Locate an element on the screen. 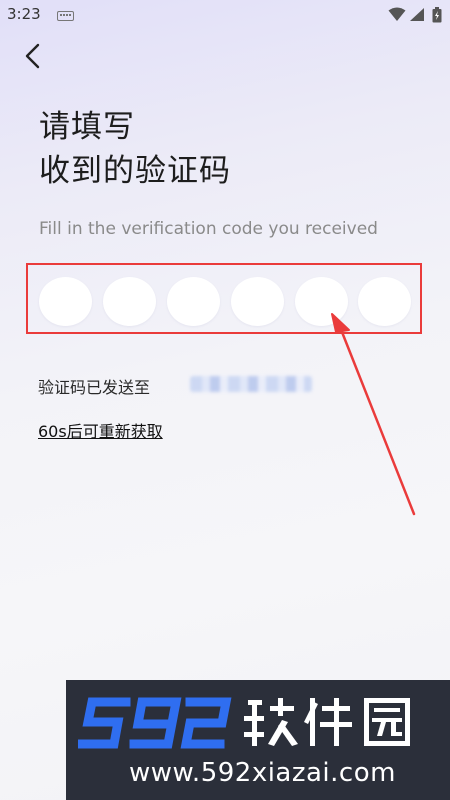 The height and width of the screenshot is (800, 450). code-sent-label: 验证码已发送至 is located at coordinates (94, 387).